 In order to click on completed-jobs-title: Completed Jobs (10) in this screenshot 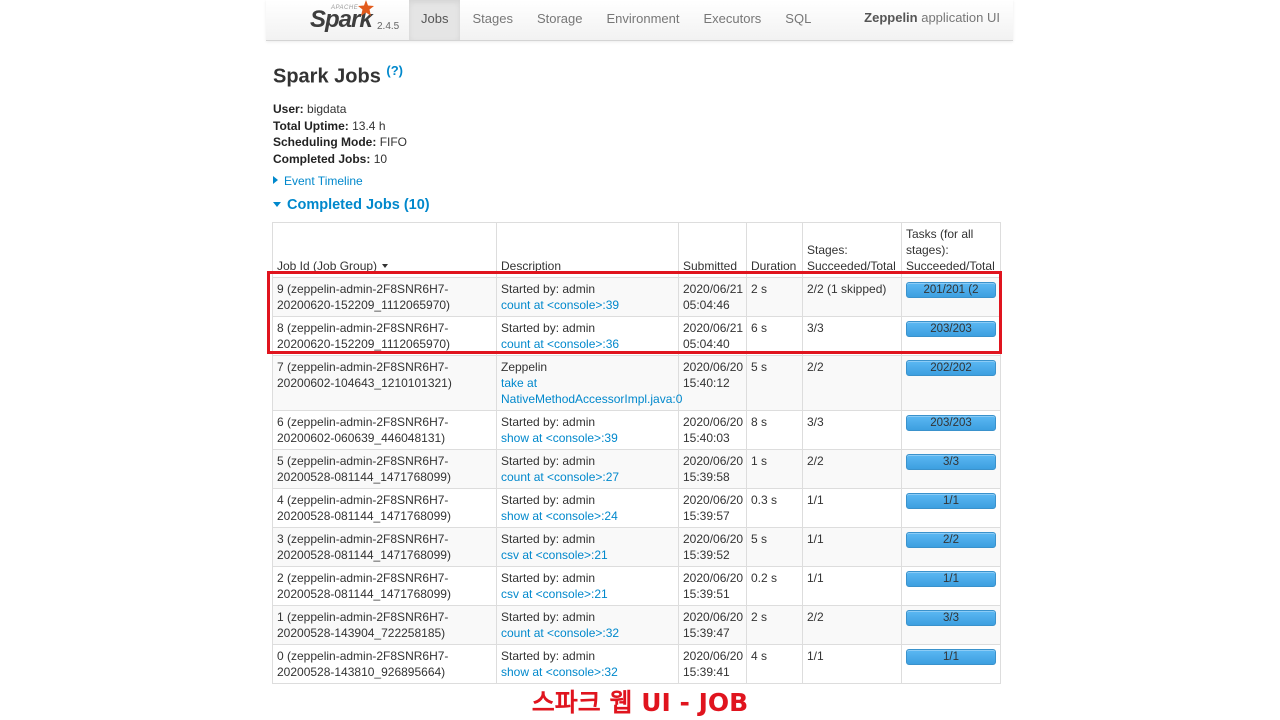, I will do `click(358, 205)`.